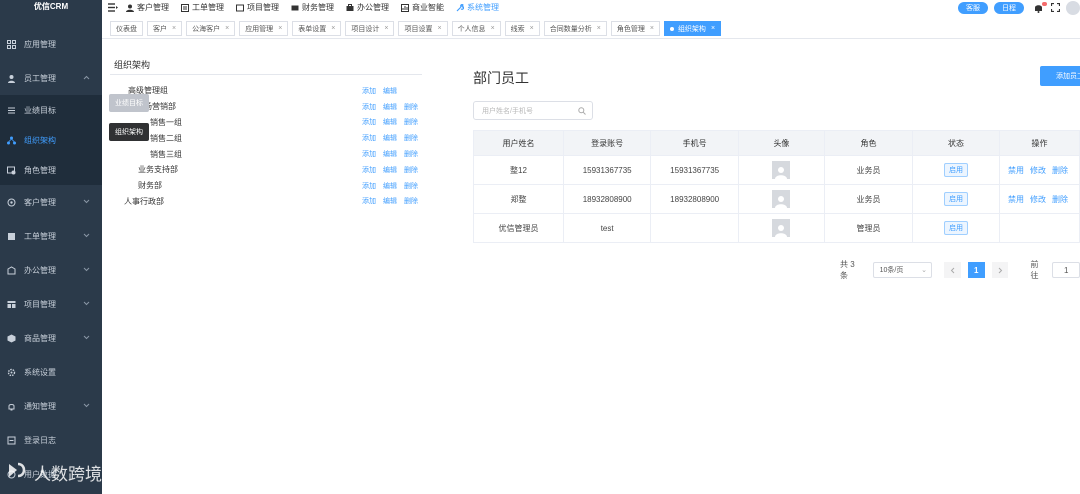 Image resolution: width=1080 pixels, height=494 pixels. What do you see at coordinates (476, 28) in the screenshot?
I see `tag-profile: 个人信息 ×` at bounding box center [476, 28].